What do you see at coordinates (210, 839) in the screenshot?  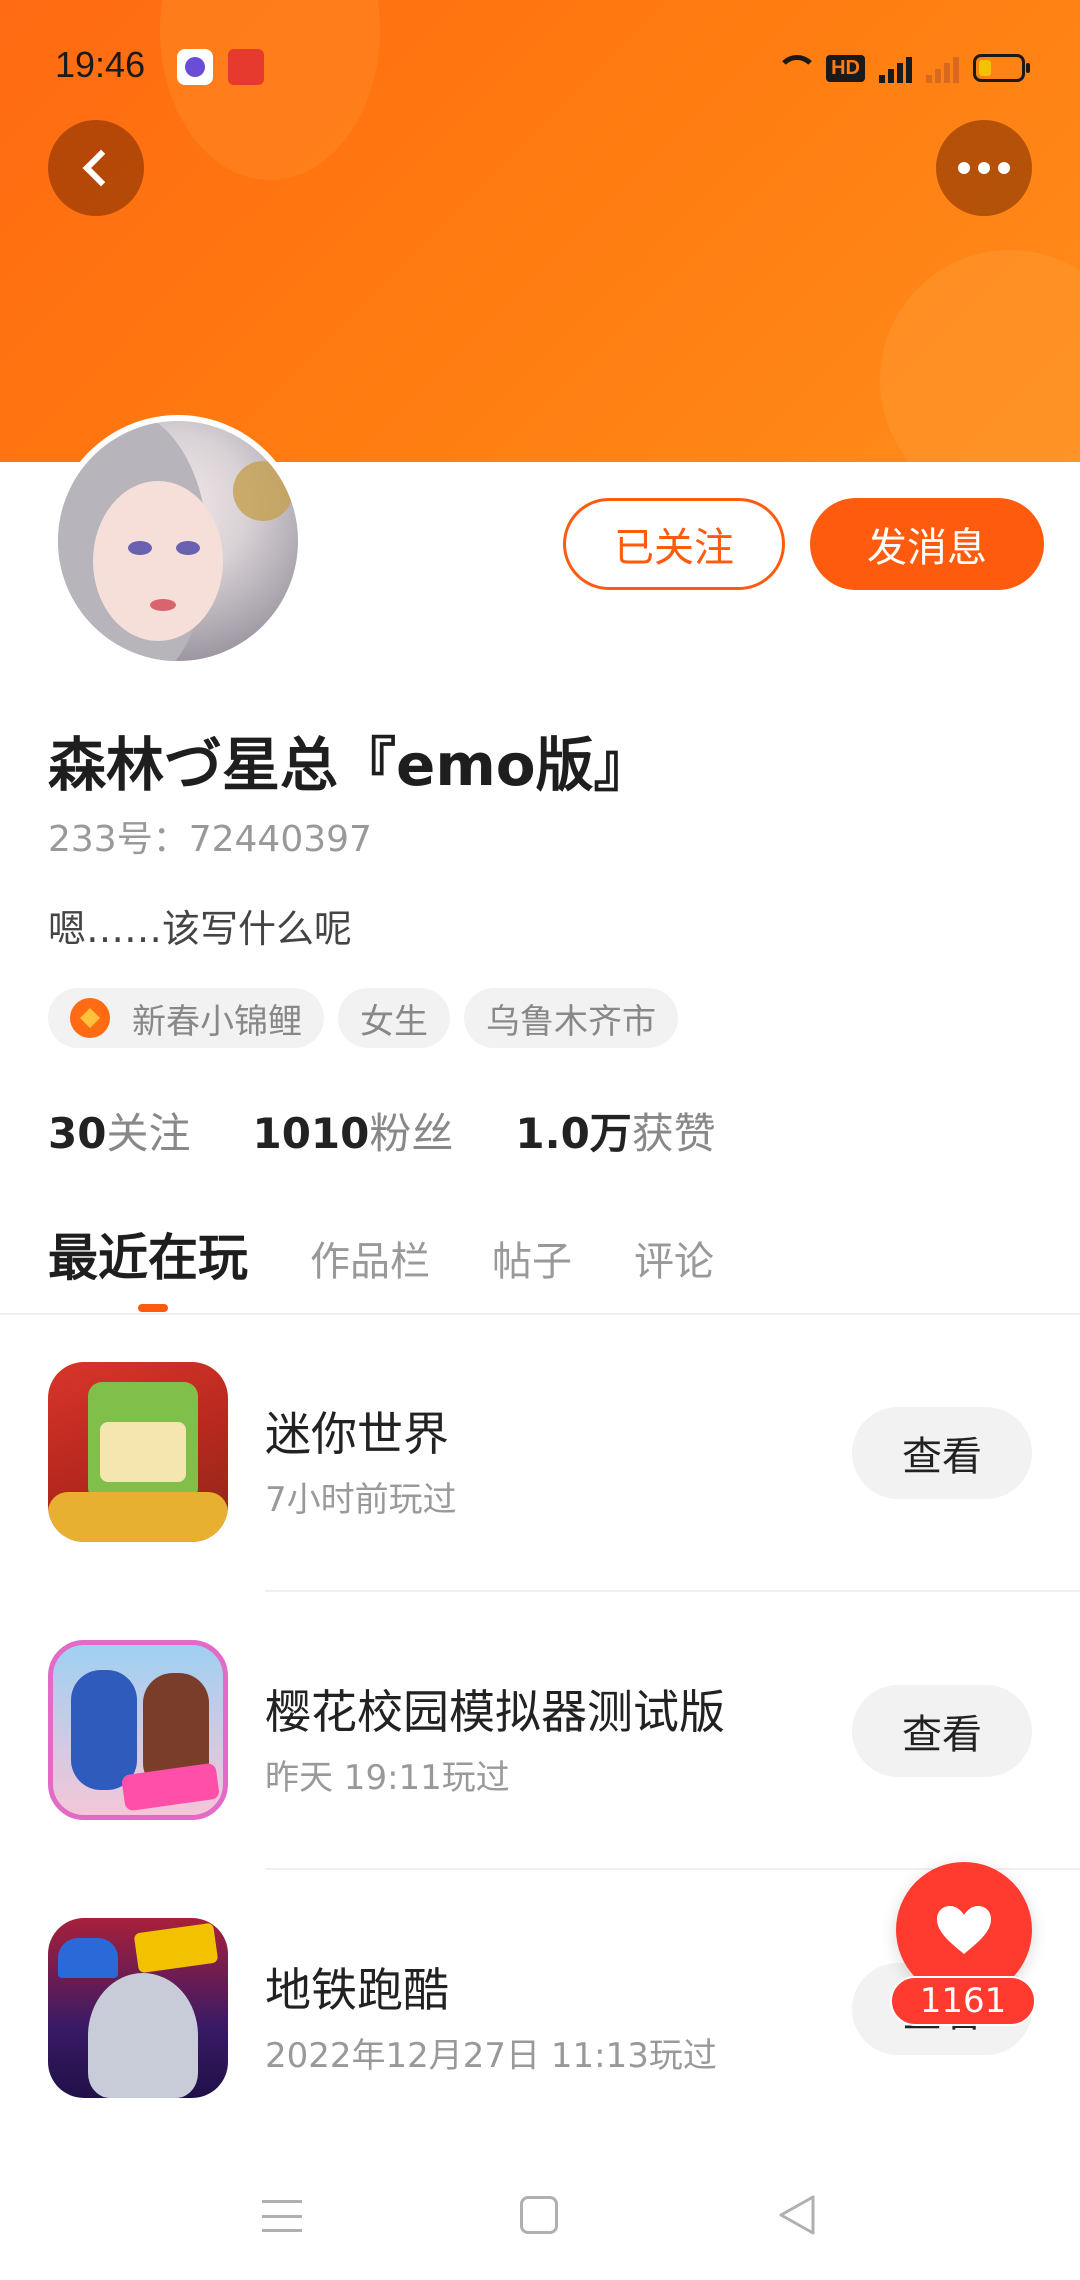 I see `user-id: 233号：72440397` at bounding box center [210, 839].